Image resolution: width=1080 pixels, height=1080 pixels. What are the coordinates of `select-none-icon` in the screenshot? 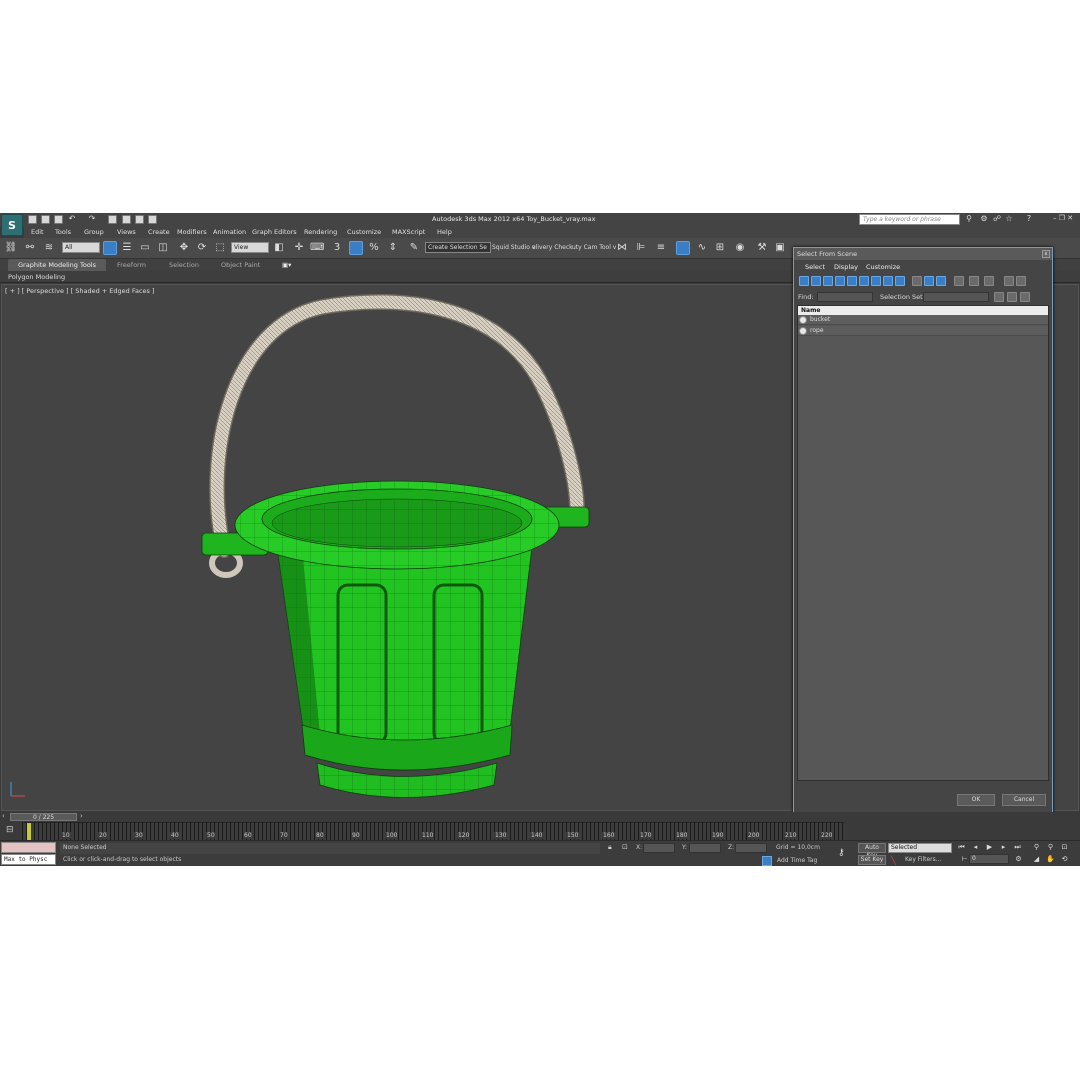 It's located at (1012, 297).